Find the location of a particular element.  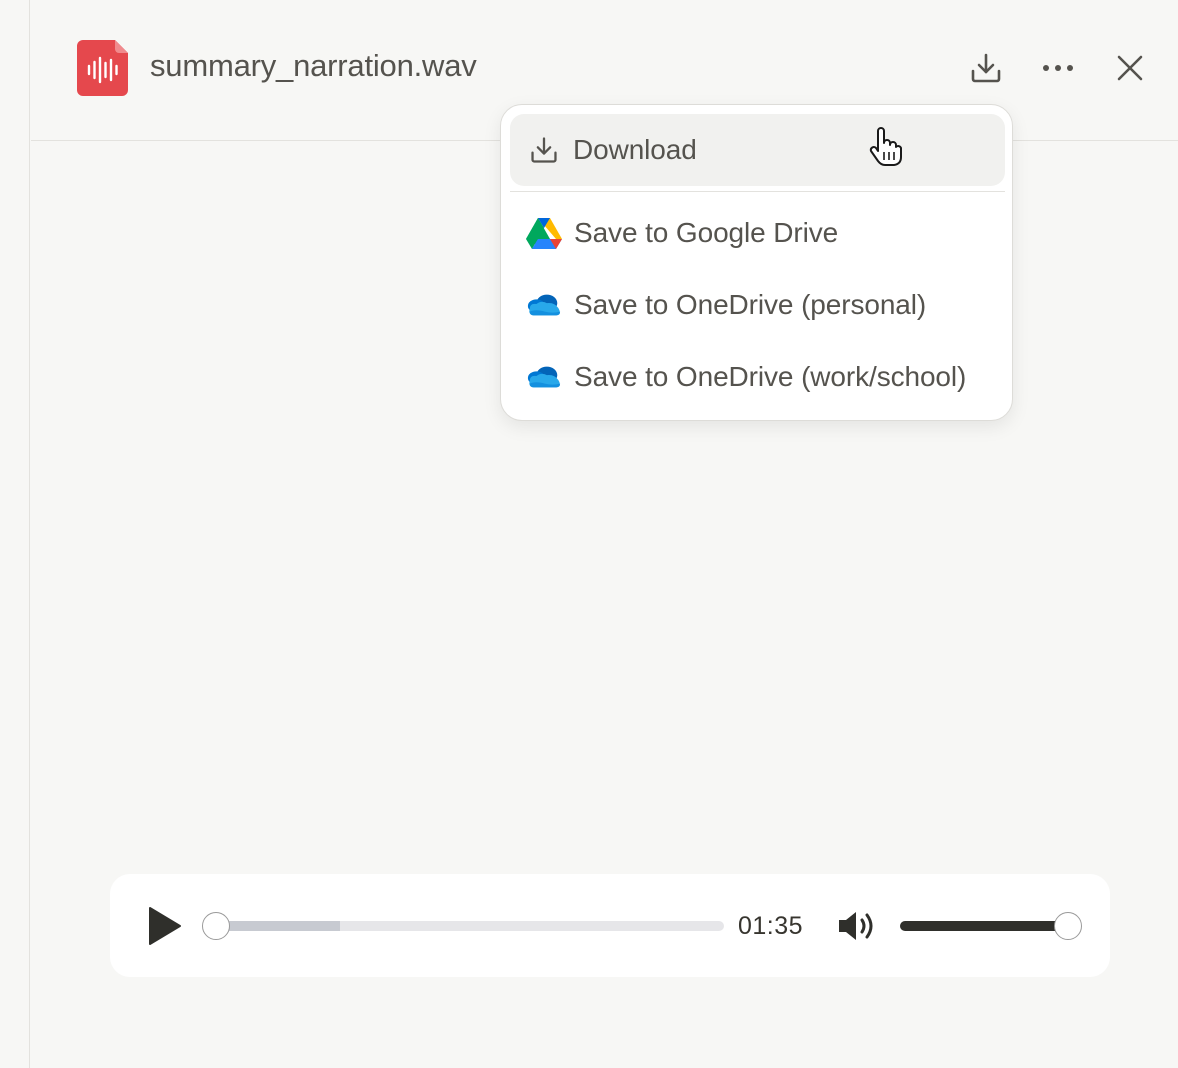

menu-item-download: Download is located at coordinates (757, 150).